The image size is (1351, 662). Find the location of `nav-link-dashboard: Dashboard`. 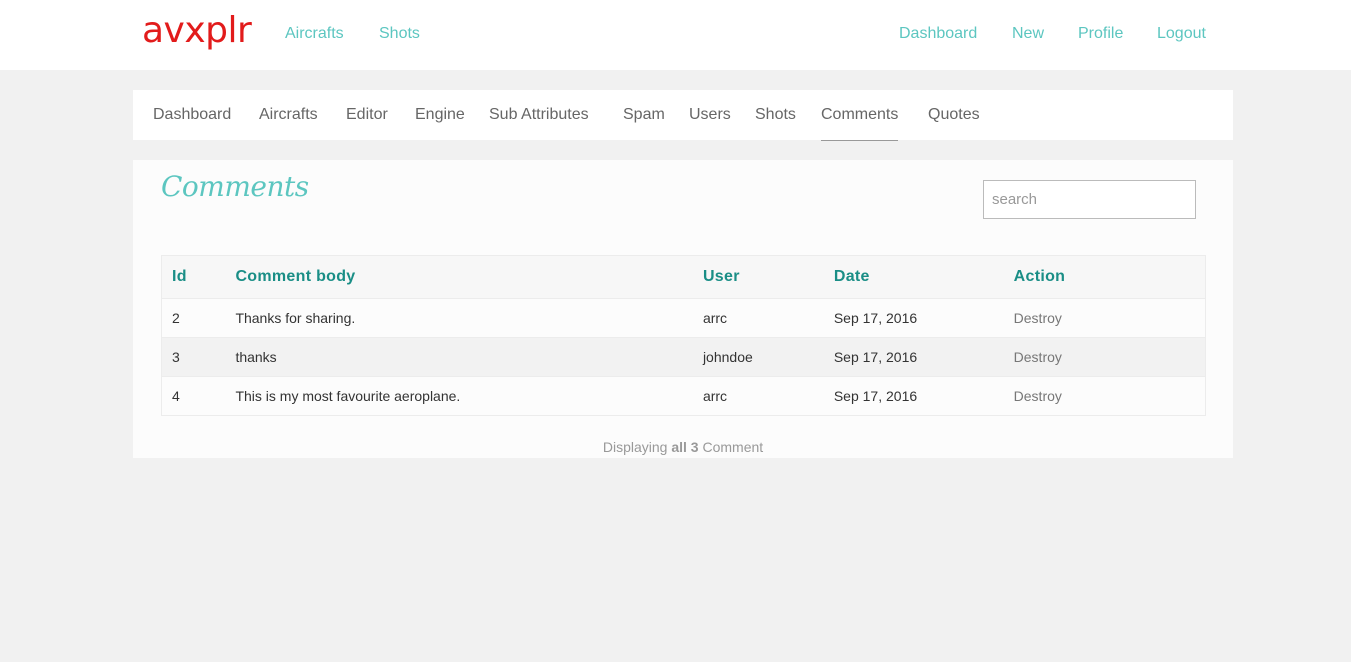

nav-link-dashboard: Dashboard is located at coordinates (938, 34).